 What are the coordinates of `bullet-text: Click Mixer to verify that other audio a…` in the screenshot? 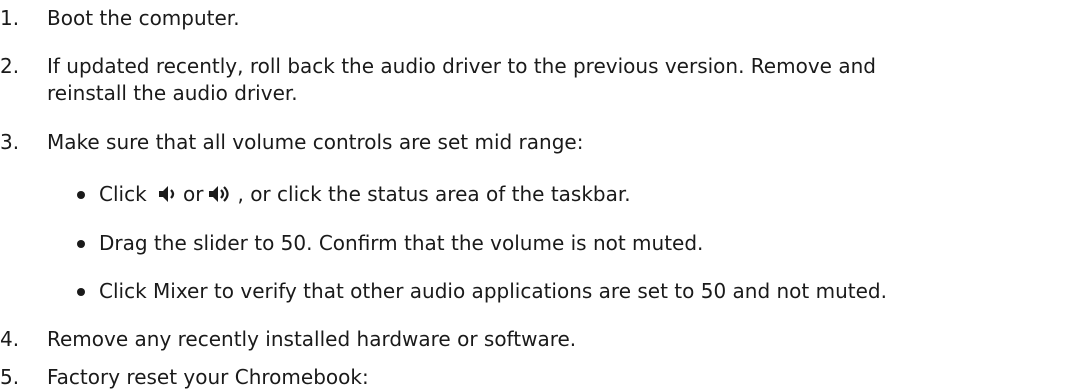 It's located at (493, 291).